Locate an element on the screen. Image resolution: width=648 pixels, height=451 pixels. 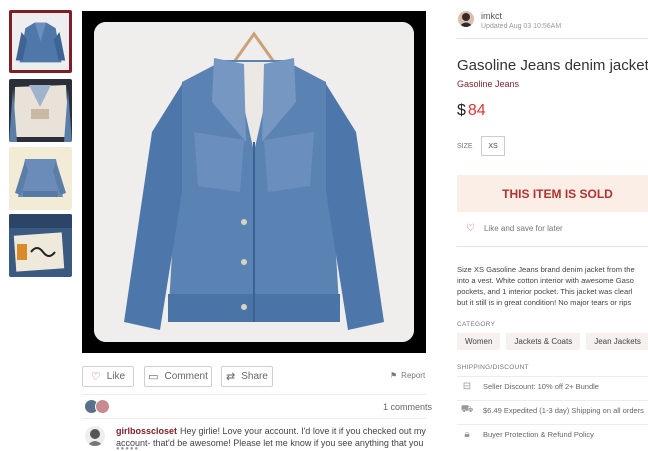
size-chip: XS is located at coordinates (493, 146).